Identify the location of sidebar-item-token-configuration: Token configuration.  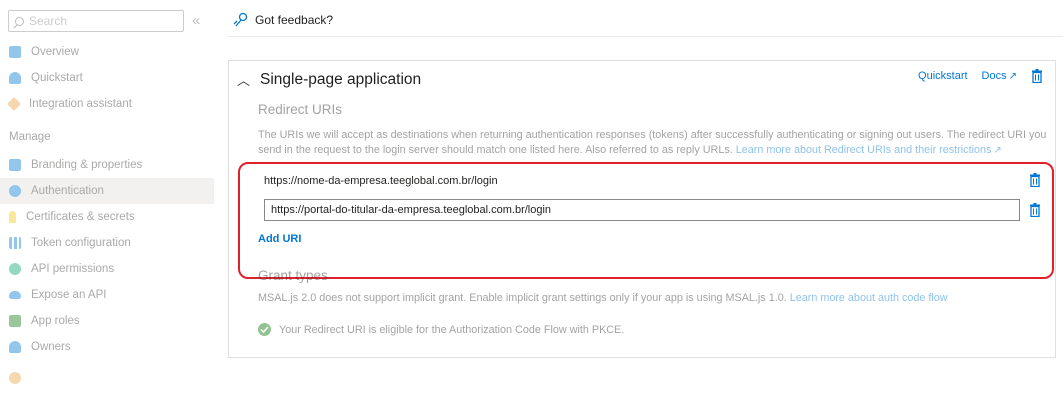
(107, 243).